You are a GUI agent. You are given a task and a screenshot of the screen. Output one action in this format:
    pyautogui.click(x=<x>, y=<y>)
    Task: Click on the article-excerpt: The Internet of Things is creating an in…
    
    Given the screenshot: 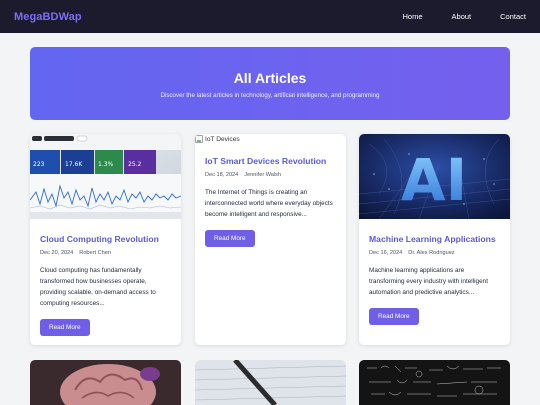 What is the action you would take?
    pyautogui.click(x=269, y=203)
    